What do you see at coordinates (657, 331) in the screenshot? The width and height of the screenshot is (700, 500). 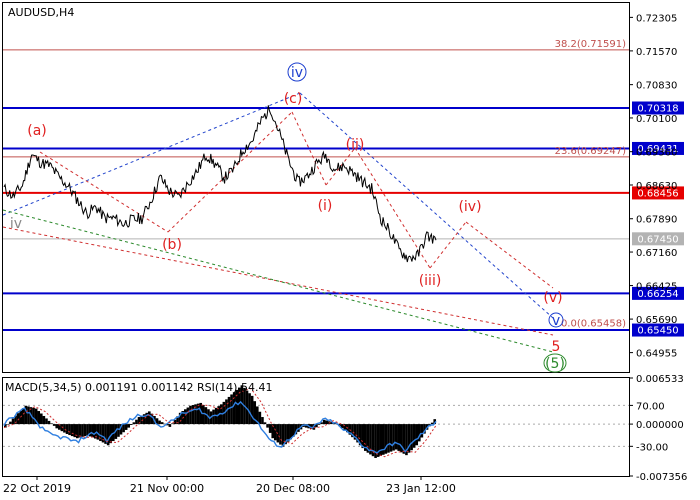 I see `price-level-tag-label: 0.65450` at bounding box center [657, 331].